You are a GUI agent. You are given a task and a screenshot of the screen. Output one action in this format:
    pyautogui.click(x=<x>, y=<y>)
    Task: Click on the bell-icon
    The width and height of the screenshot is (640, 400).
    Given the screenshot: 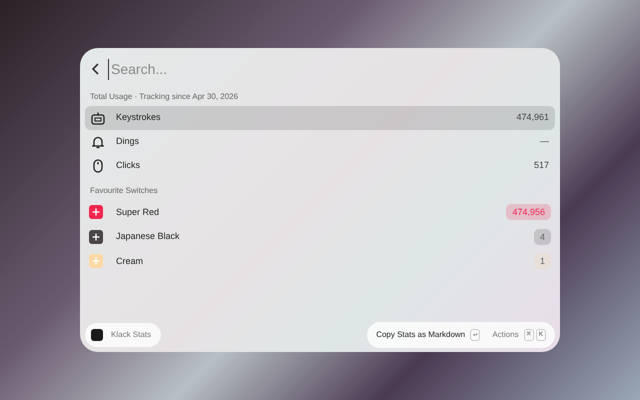 What is the action you would take?
    pyautogui.click(x=98, y=142)
    